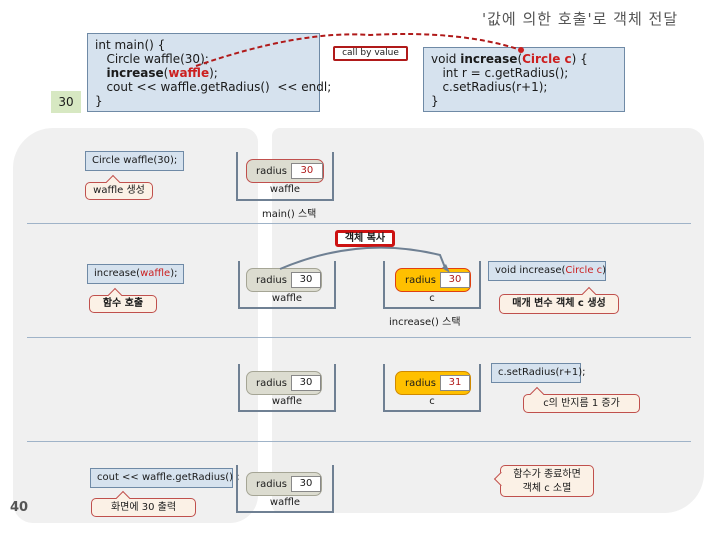  I want to click on call-arrow, so click(358, 50).